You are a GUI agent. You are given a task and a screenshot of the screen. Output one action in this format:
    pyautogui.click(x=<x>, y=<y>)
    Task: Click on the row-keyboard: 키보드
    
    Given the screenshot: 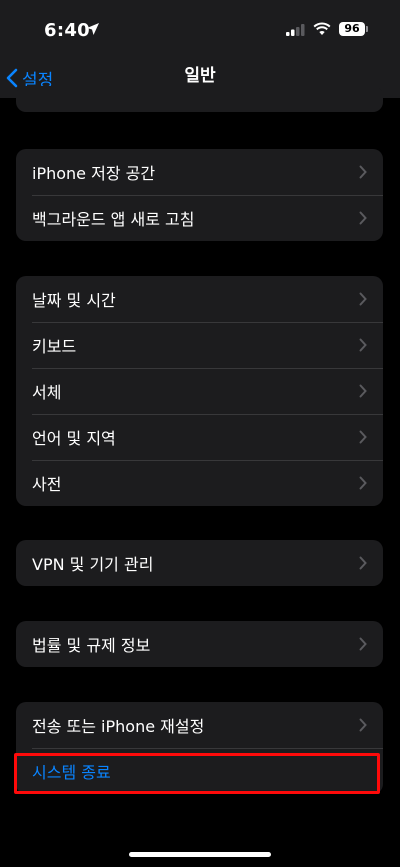 What is the action you would take?
    pyautogui.click(x=199, y=345)
    